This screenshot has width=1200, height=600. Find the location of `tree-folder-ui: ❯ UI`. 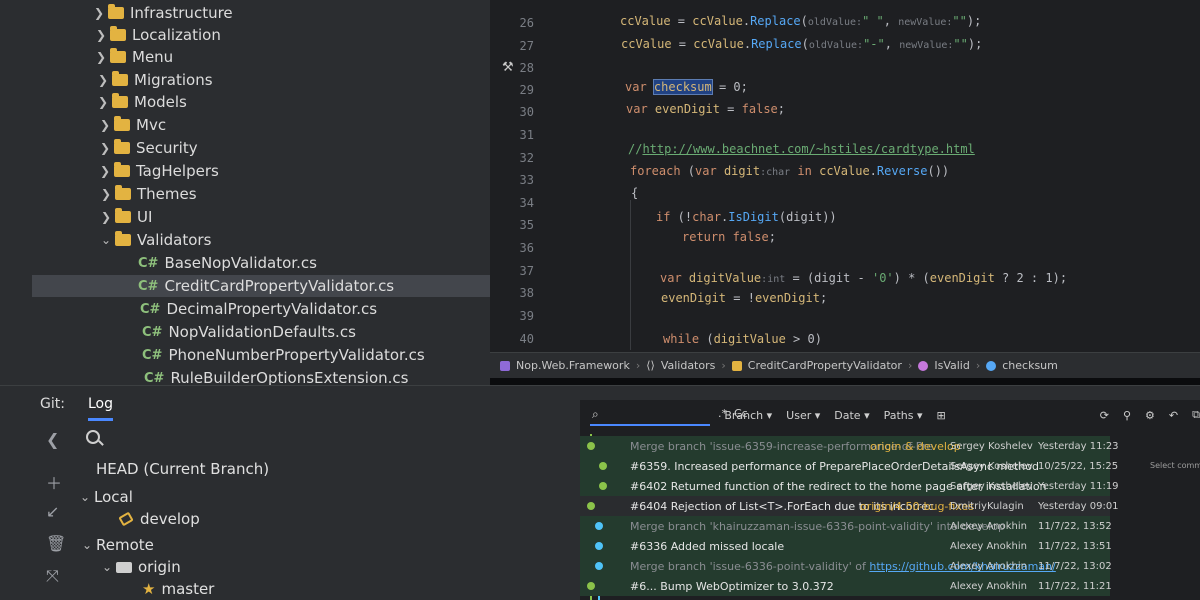

tree-folder-ui: ❯ UI is located at coordinates (124, 217).